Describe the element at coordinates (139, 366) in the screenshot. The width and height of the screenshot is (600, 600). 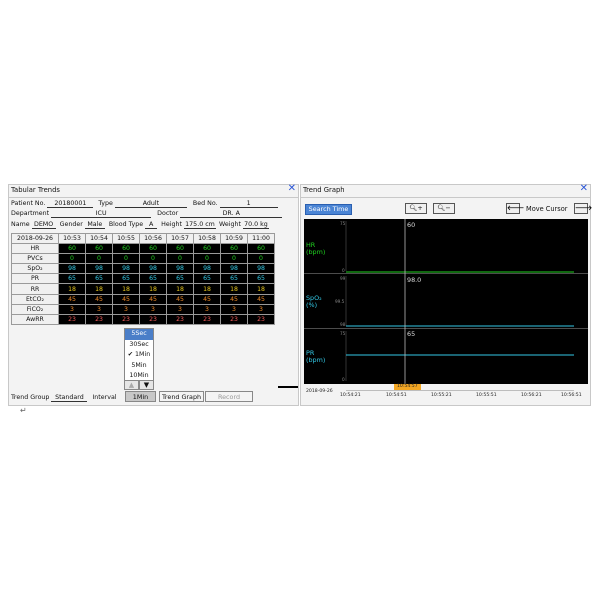
I see `interval-option-5min: 5Min` at that location.